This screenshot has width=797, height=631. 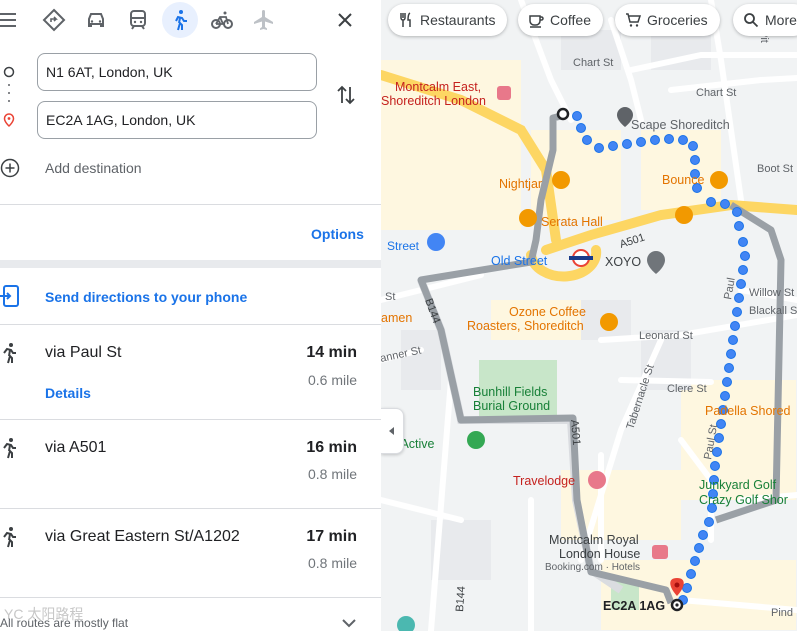 What do you see at coordinates (331, 352) in the screenshot?
I see `route-duration: 14 min` at bounding box center [331, 352].